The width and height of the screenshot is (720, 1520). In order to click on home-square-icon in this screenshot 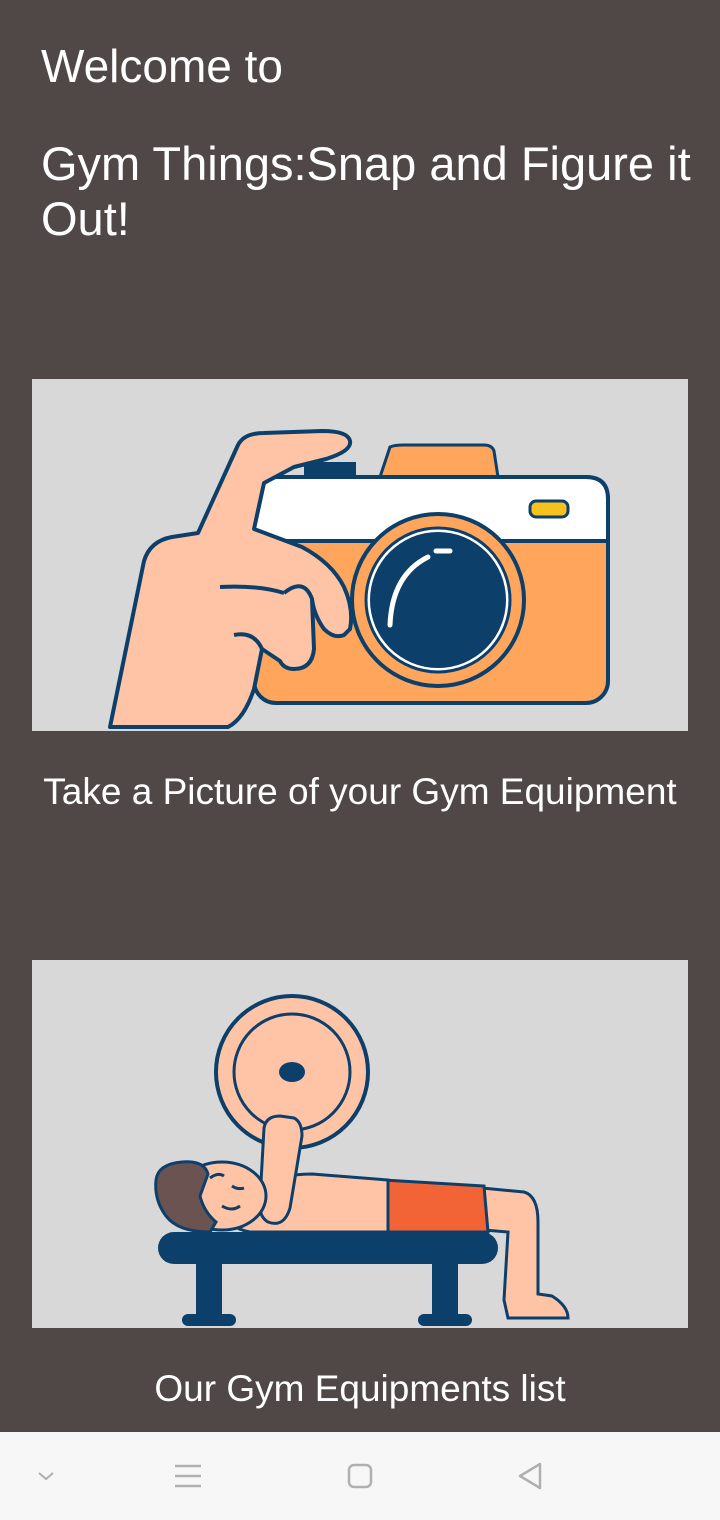, I will do `click(360, 1476)`.